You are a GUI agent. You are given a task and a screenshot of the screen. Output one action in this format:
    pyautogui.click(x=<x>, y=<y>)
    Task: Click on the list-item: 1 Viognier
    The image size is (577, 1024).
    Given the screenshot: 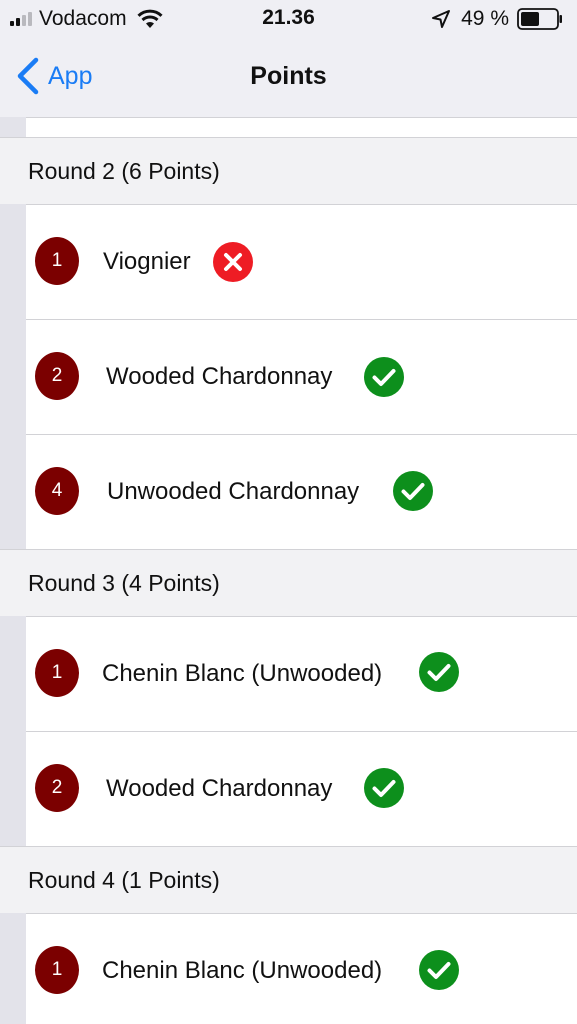 What is the action you would take?
    pyautogui.click(x=301, y=261)
    